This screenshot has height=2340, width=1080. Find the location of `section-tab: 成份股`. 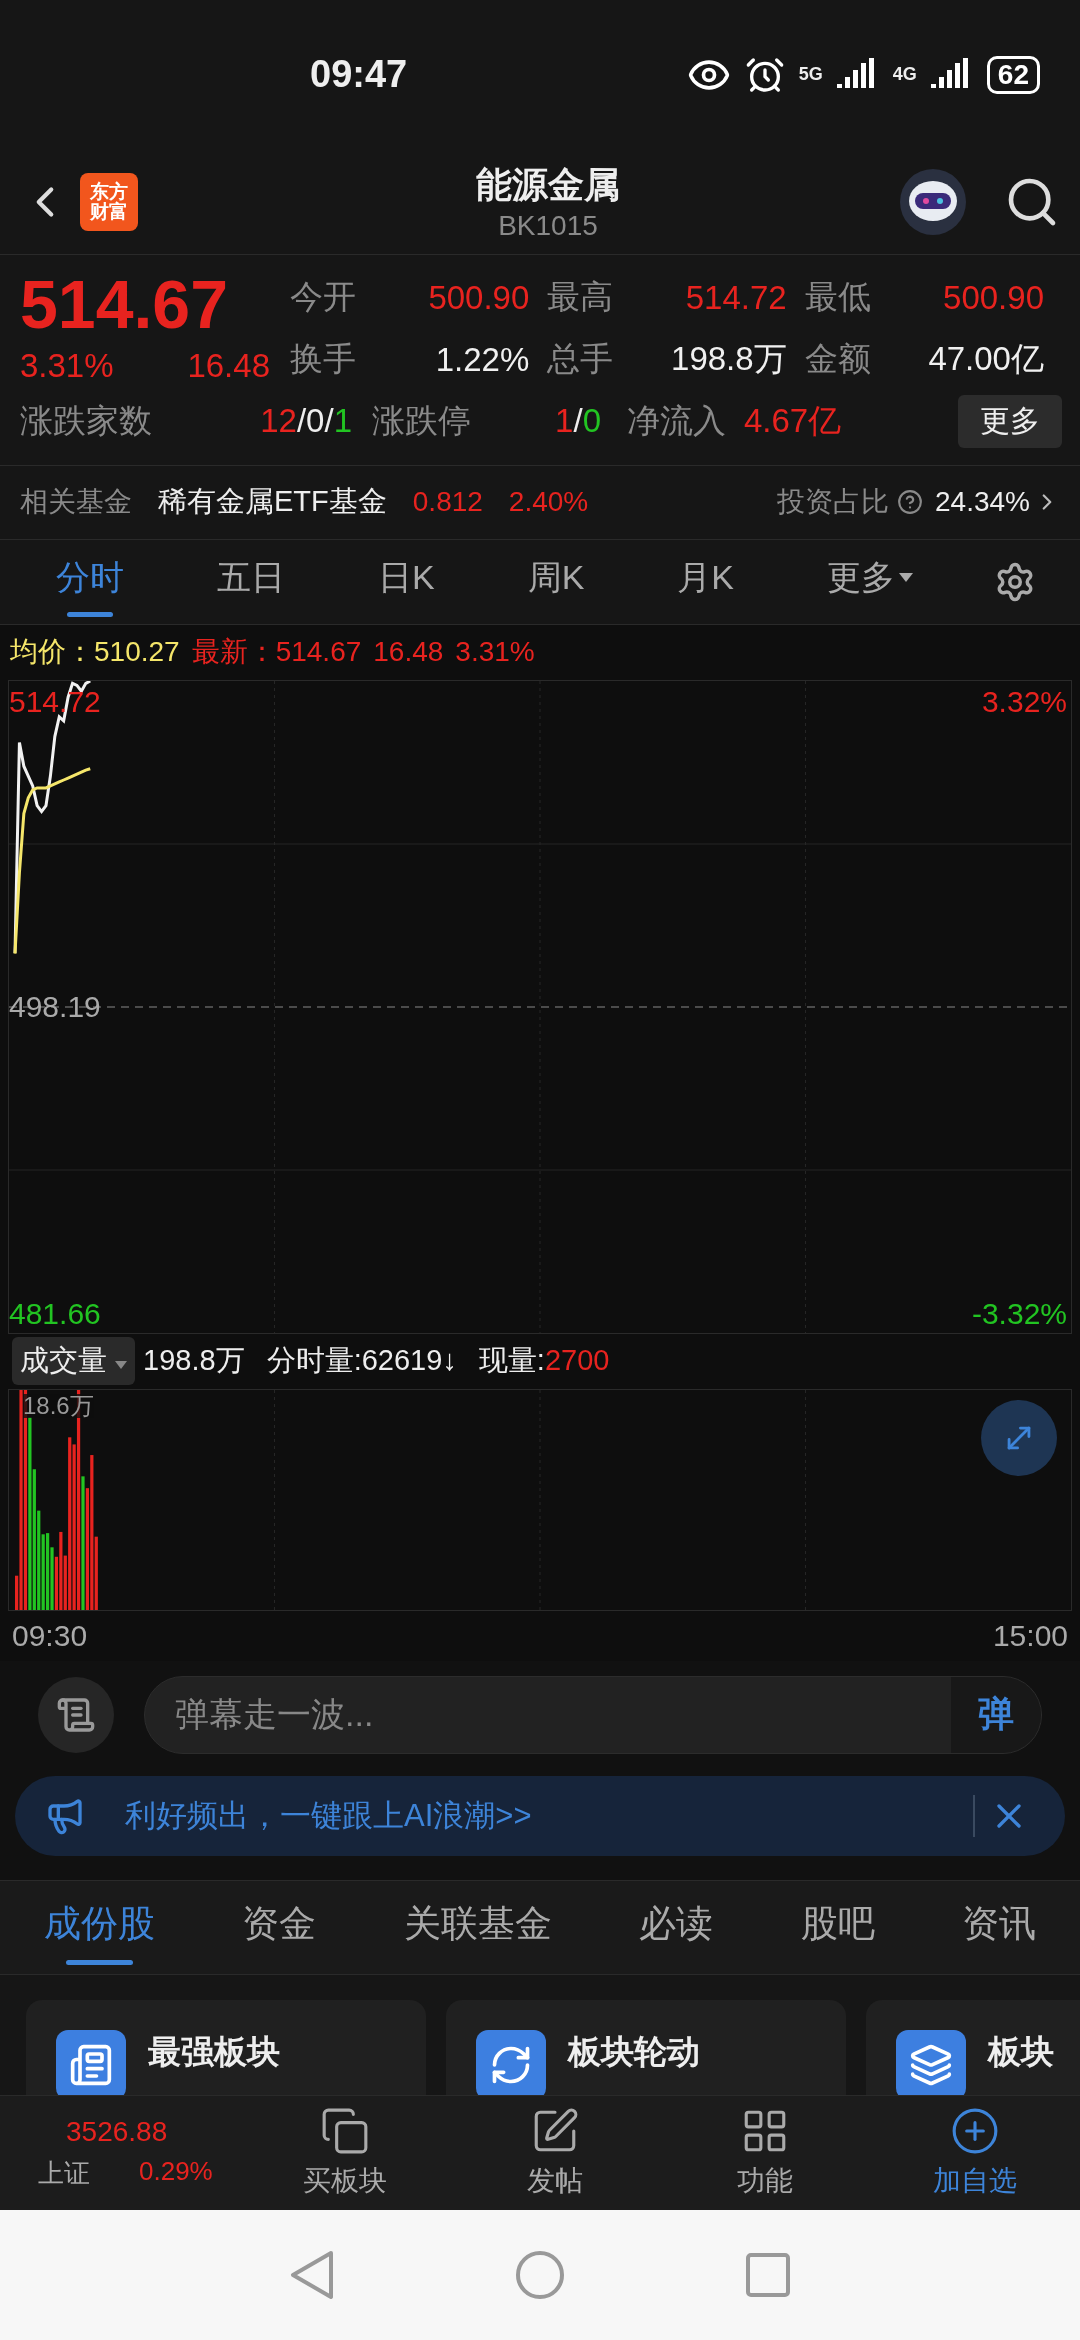

section-tab: 成份股 is located at coordinates (99, 1927).